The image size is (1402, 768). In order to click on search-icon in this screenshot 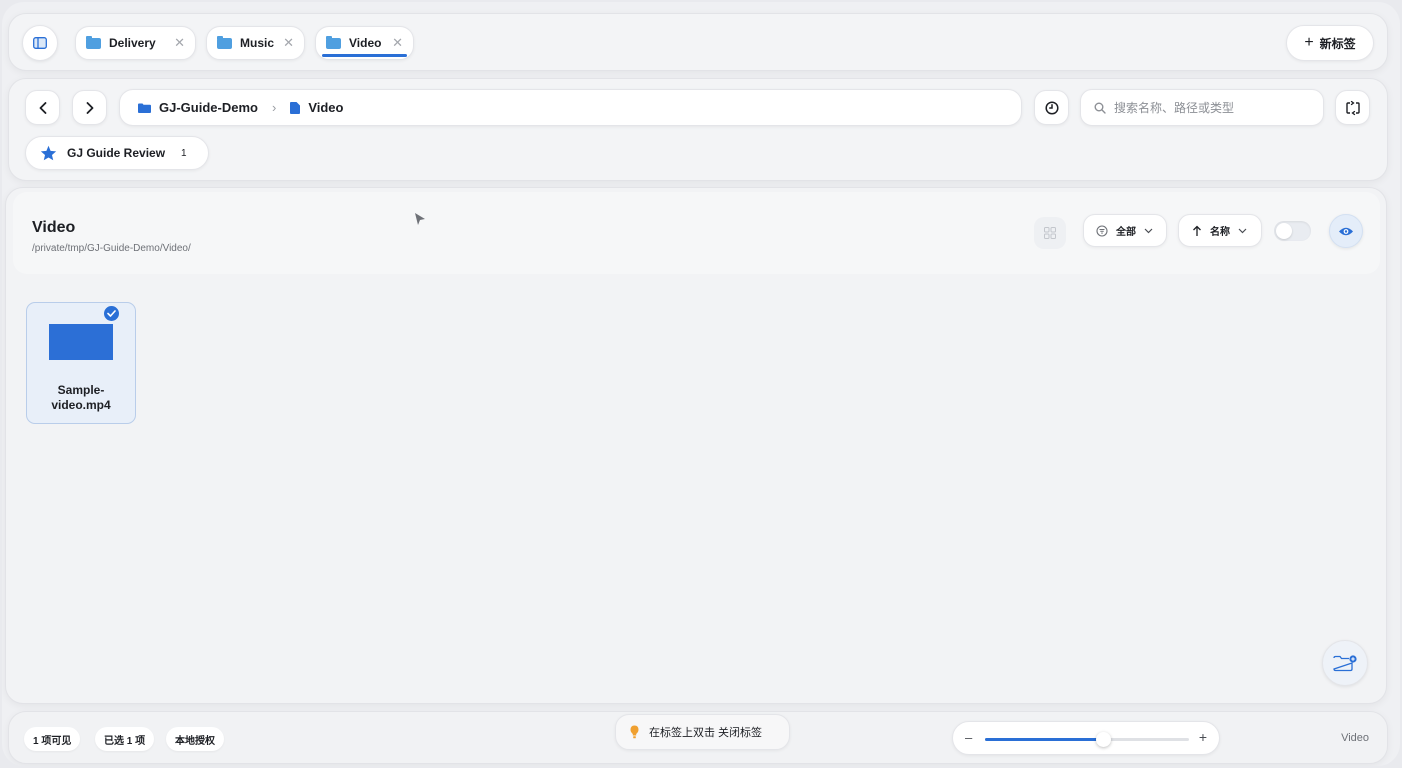, I will do `click(1100, 108)`.